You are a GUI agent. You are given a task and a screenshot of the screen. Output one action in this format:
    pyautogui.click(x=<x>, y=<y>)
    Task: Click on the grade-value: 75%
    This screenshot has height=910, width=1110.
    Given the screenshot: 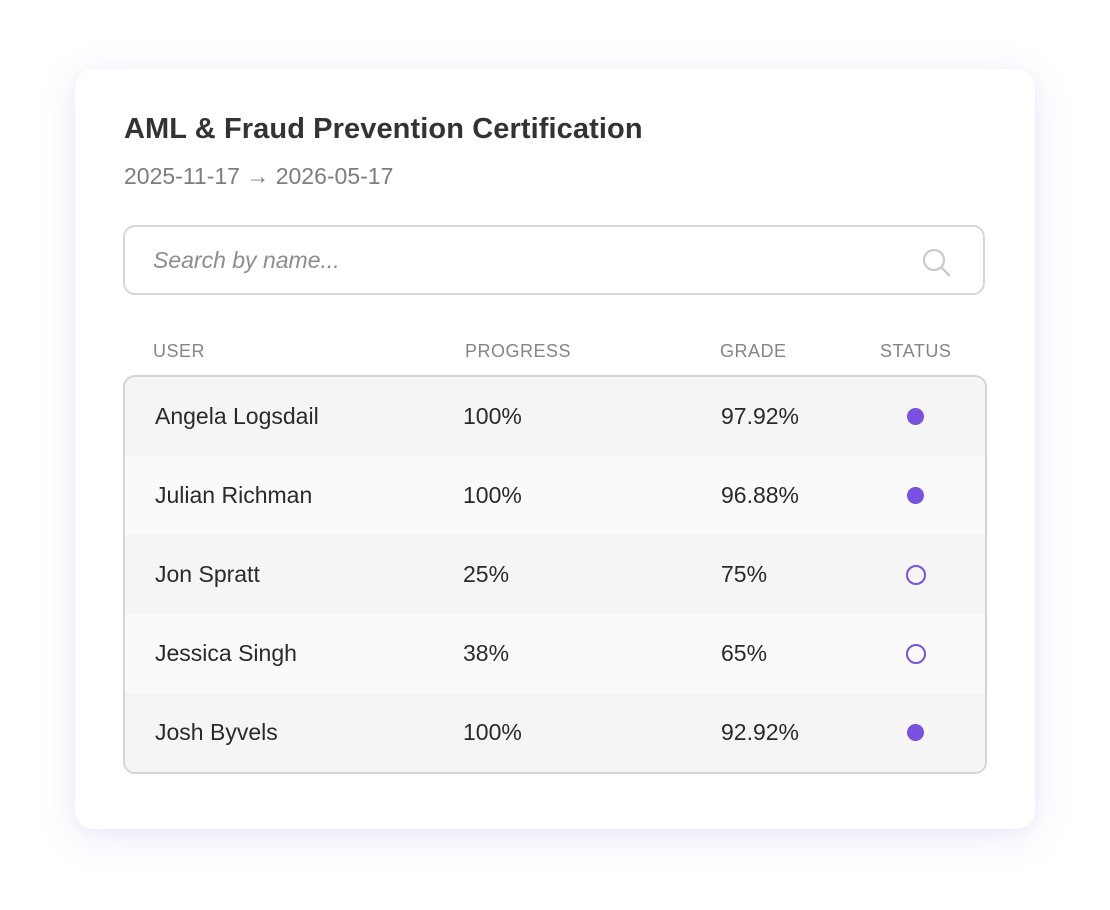 What is the action you would take?
    pyautogui.click(x=744, y=574)
    